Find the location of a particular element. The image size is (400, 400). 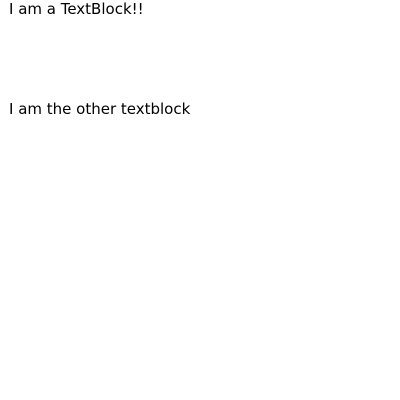

first-textblock: I am a TextBlock!! is located at coordinates (76, 9).